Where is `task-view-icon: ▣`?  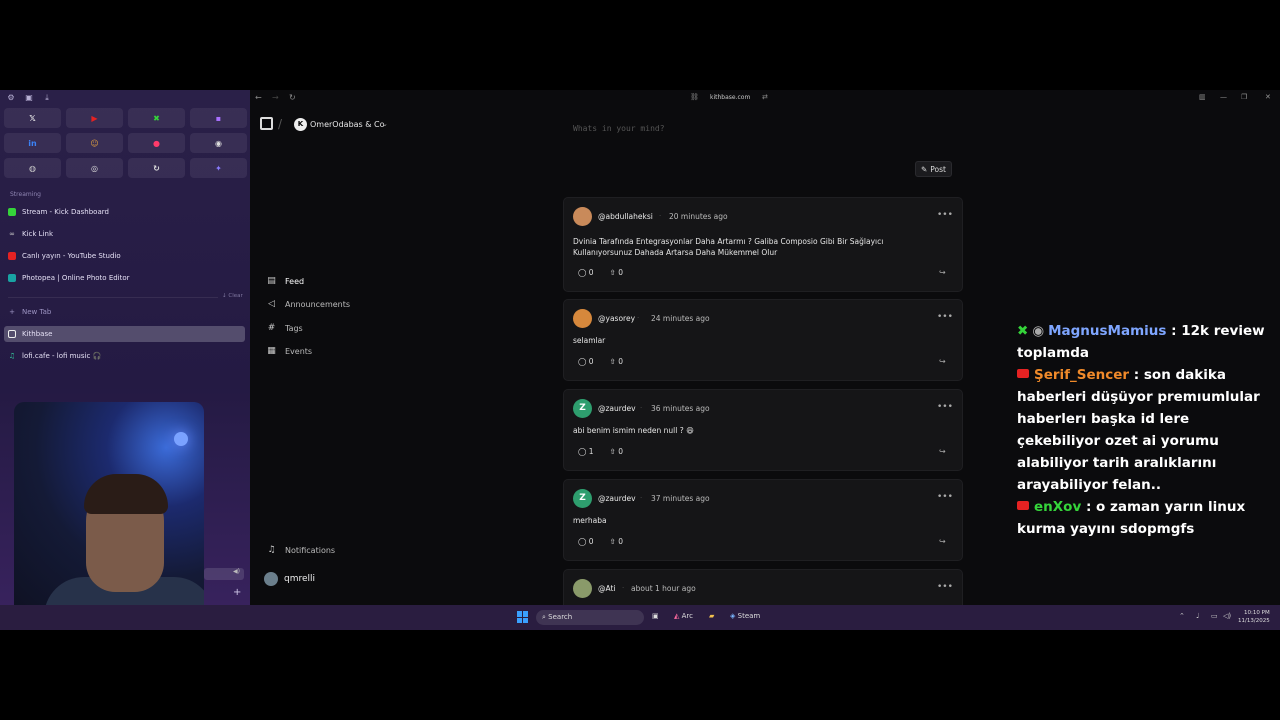
task-view-icon: ▣ is located at coordinates (655, 616).